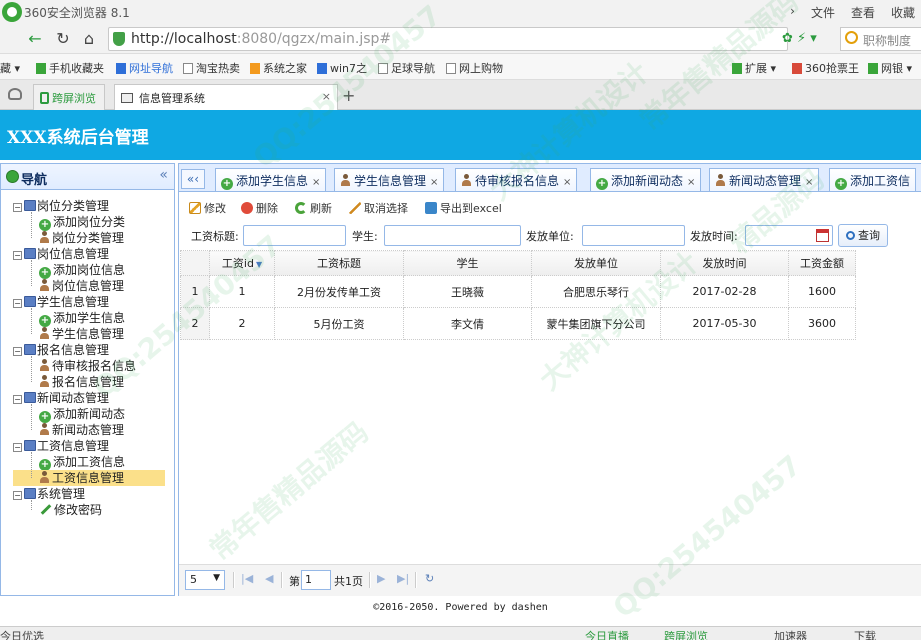 The height and width of the screenshot is (640, 921). Describe the element at coordinates (61, 350) in the screenshot. I see `nav-group: − 报名信息管理` at that location.